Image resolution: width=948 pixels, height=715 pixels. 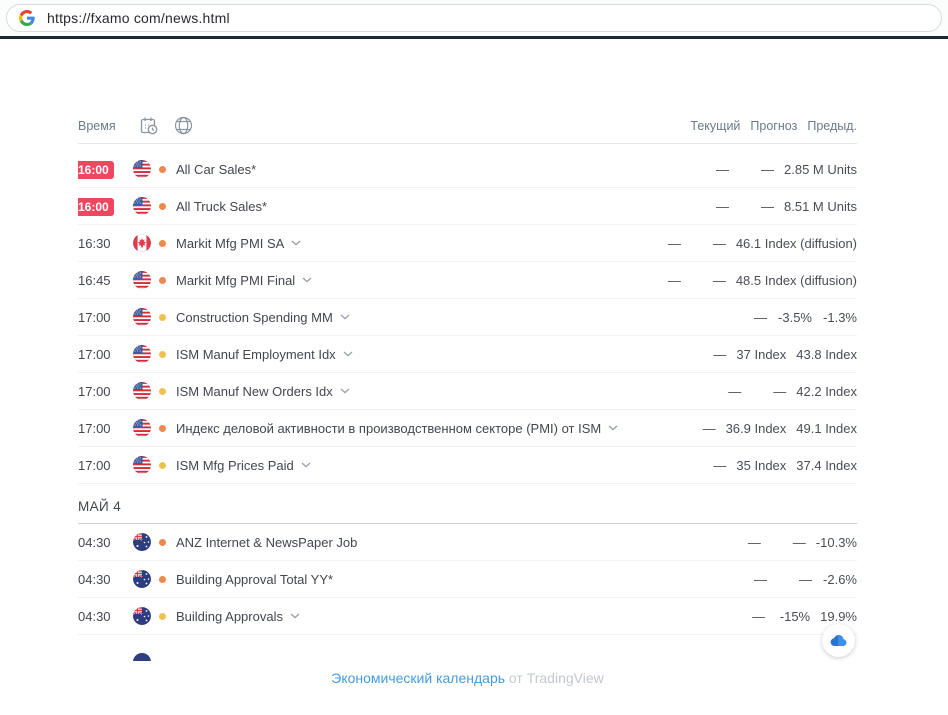 What do you see at coordinates (418, 678) in the screenshot?
I see `economic-calendar-link: Экономический календарь` at bounding box center [418, 678].